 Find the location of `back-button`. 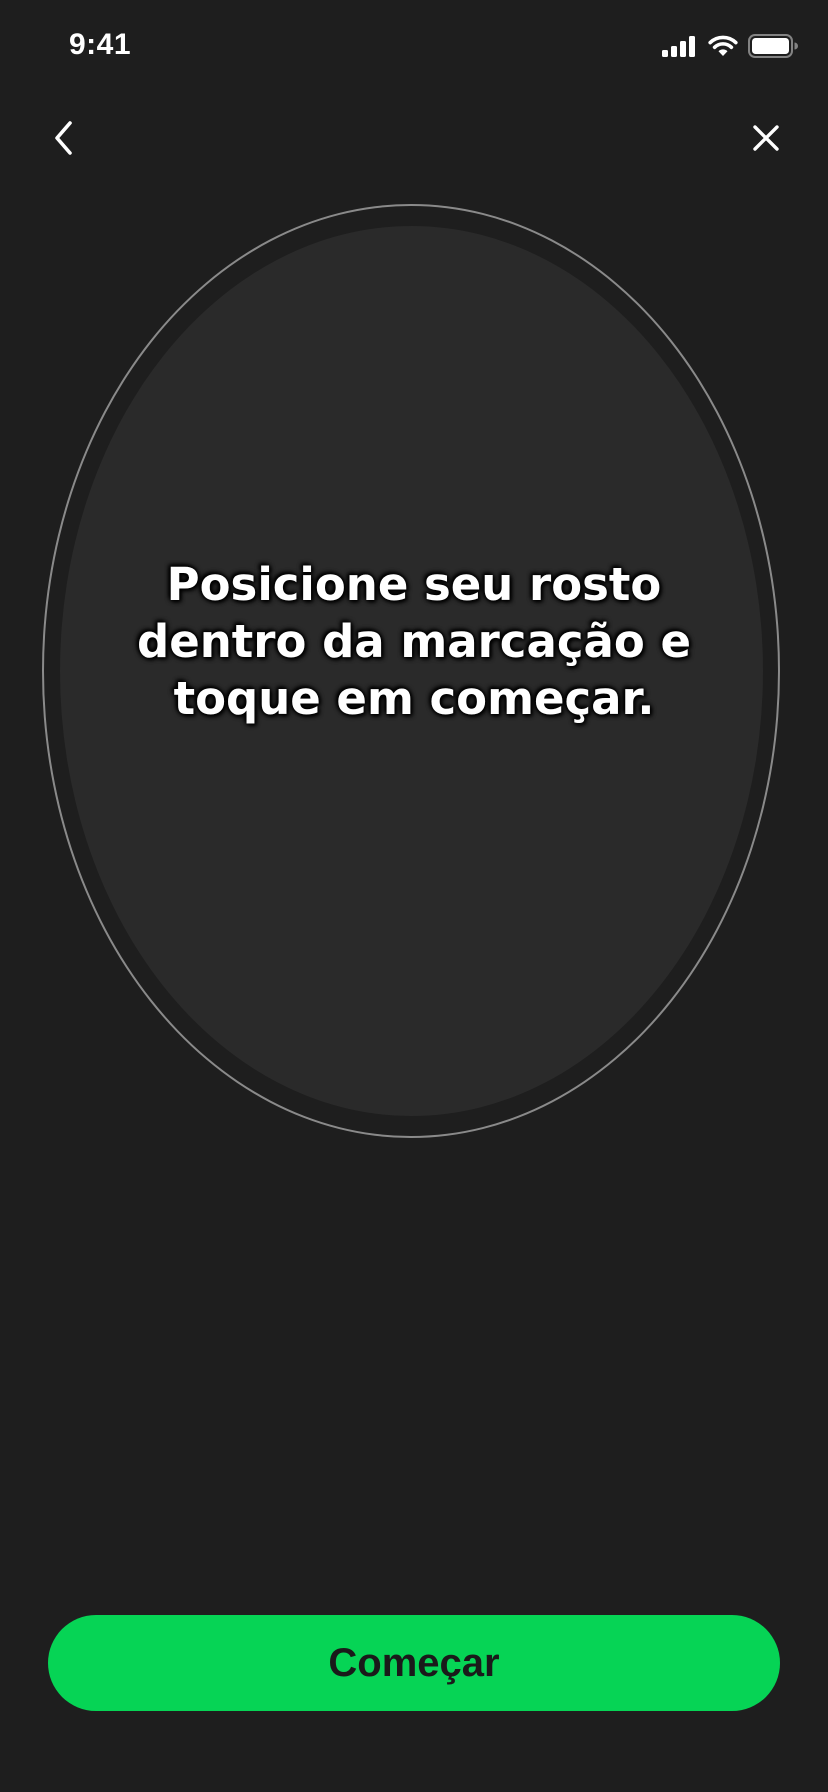

back-button is located at coordinates (64, 140).